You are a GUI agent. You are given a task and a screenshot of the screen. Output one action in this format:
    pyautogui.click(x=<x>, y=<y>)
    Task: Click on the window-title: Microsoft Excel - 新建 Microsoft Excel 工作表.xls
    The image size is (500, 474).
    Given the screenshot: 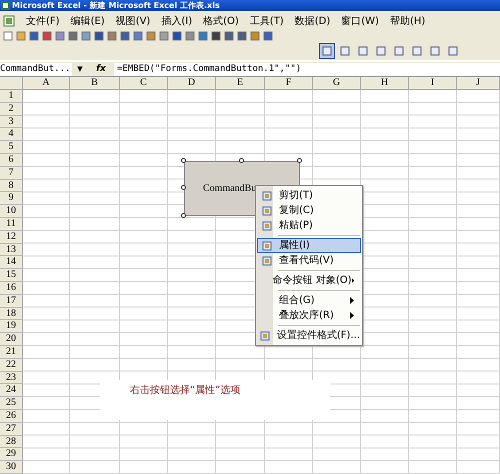 What is the action you would take?
    pyautogui.click(x=116, y=5)
    